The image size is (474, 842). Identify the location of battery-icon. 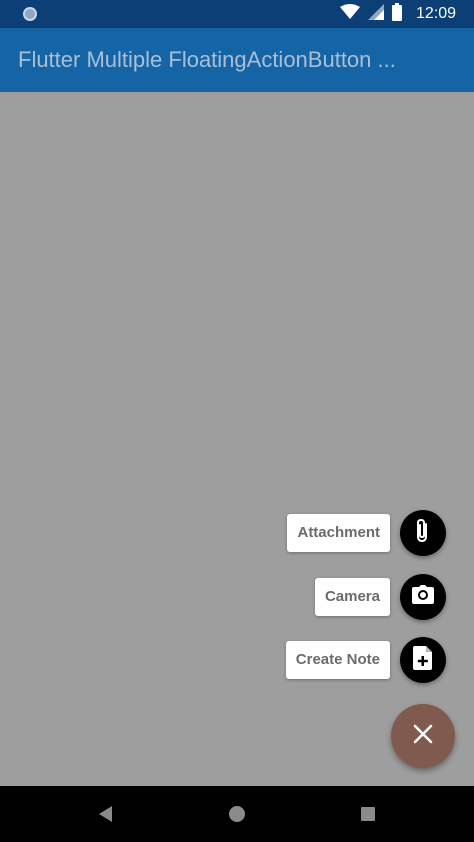
(396, 14).